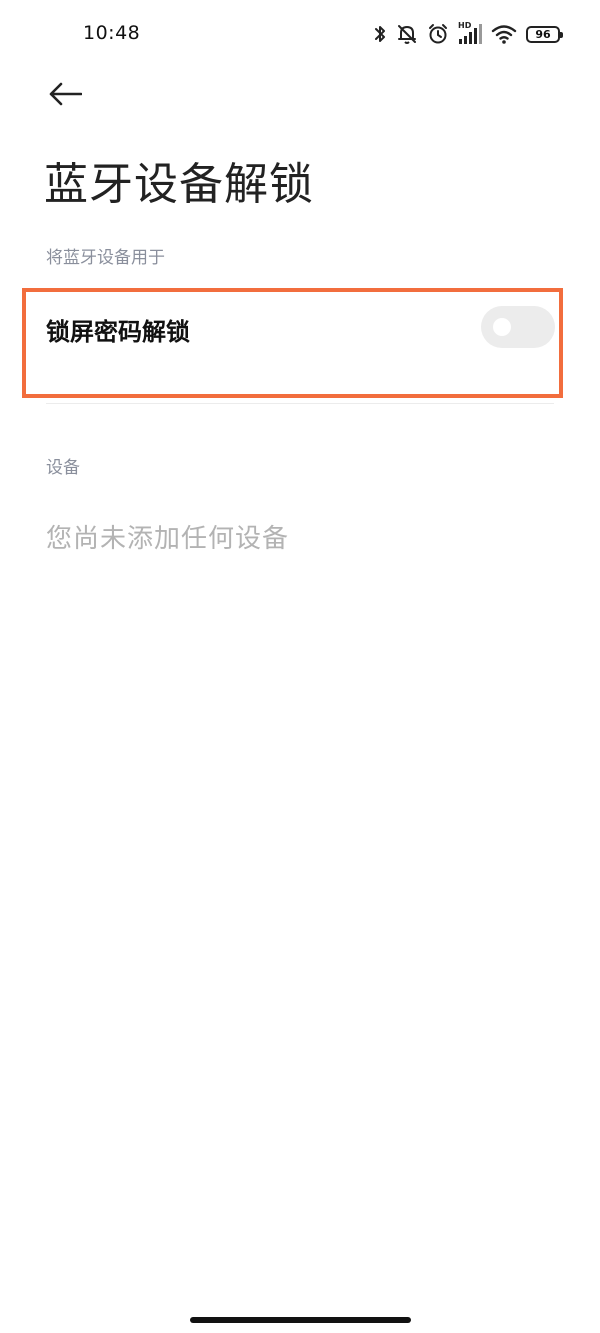  Describe the element at coordinates (168, 539) in the screenshot. I see `empty-devices-message: 您尚未添加任何设备` at that location.